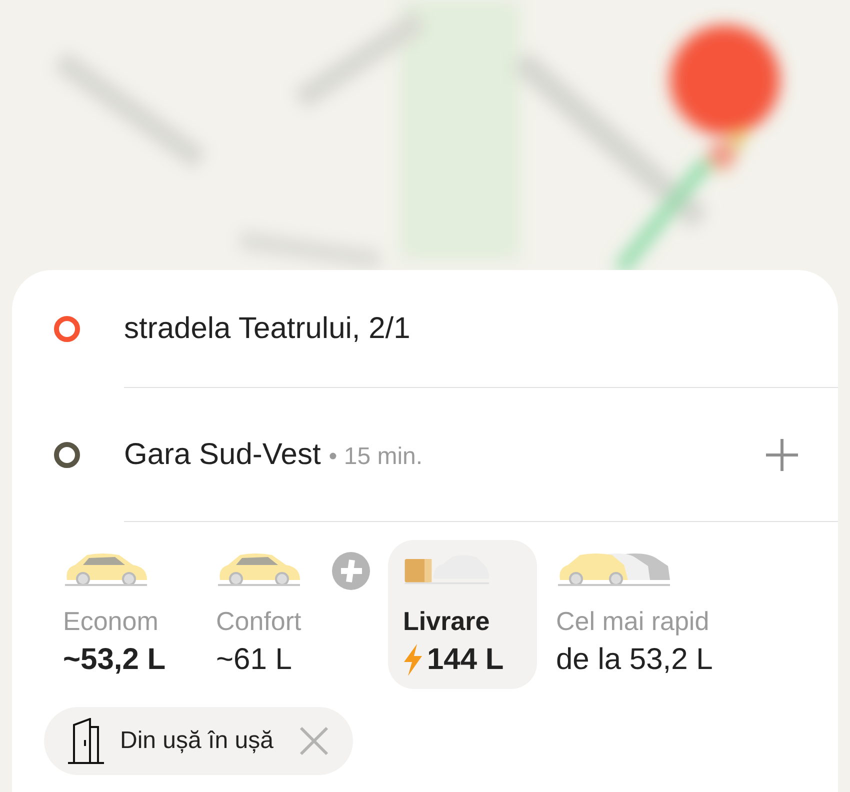 The image size is (850, 792). Describe the element at coordinates (413, 660) in the screenshot. I see `lightning-icon` at that location.